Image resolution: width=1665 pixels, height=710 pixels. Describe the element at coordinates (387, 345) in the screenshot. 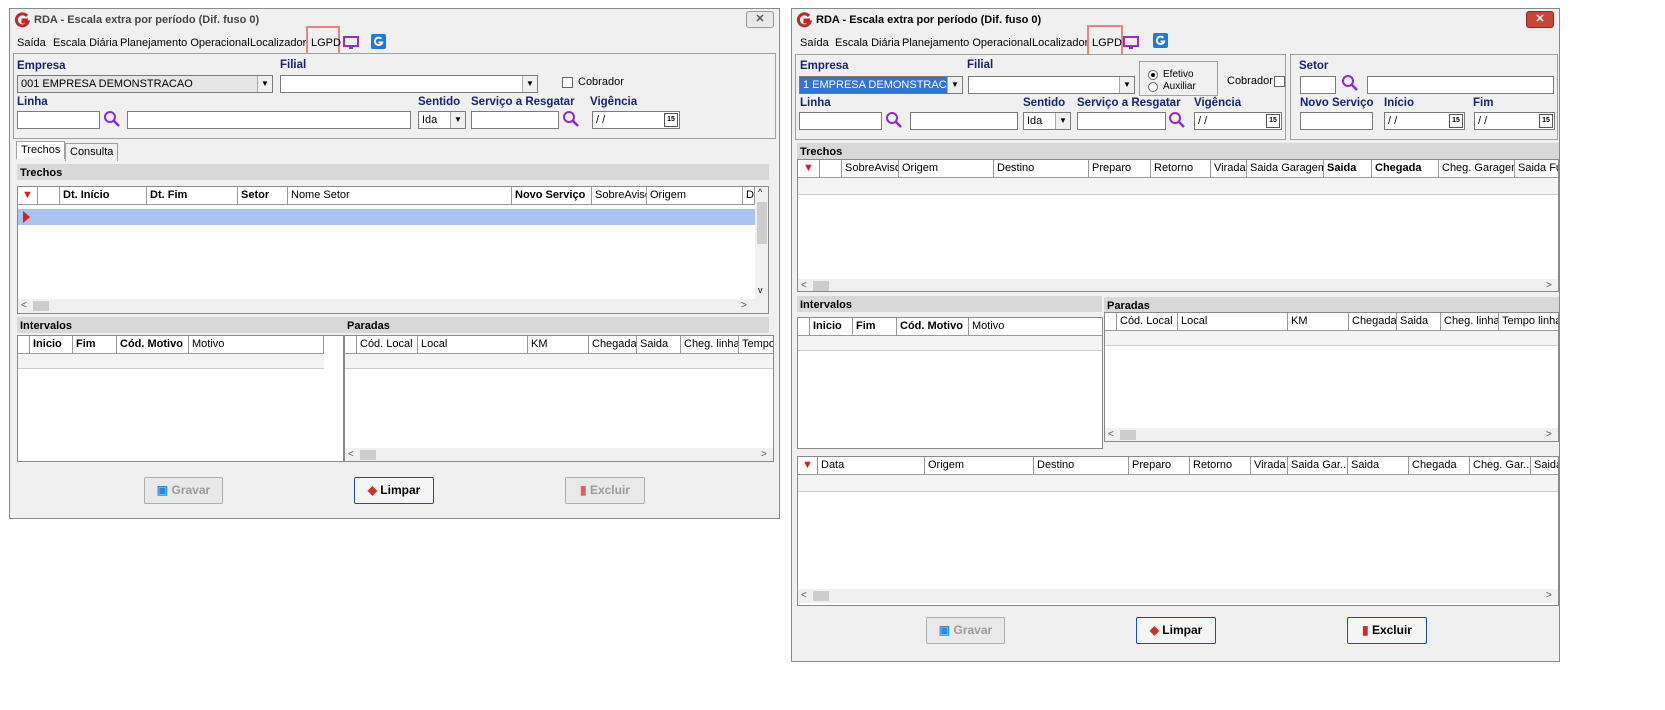

I see `col-cod-local: Cód. Local` at that location.